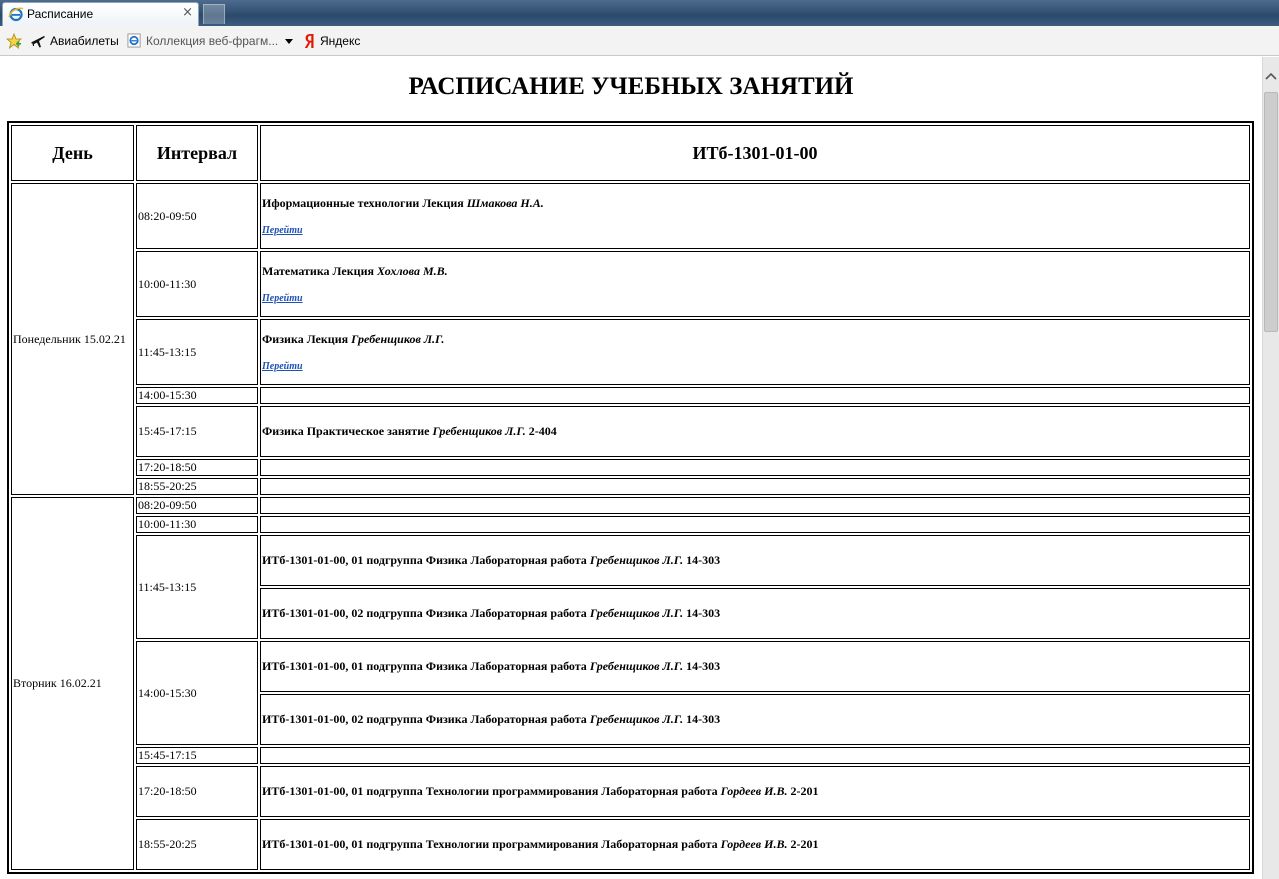  What do you see at coordinates (755, 352) in the screenshot?
I see `lesson-cell: Физика Лекция Гребенщиков Л.Г. Перейти` at bounding box center [755, 352].